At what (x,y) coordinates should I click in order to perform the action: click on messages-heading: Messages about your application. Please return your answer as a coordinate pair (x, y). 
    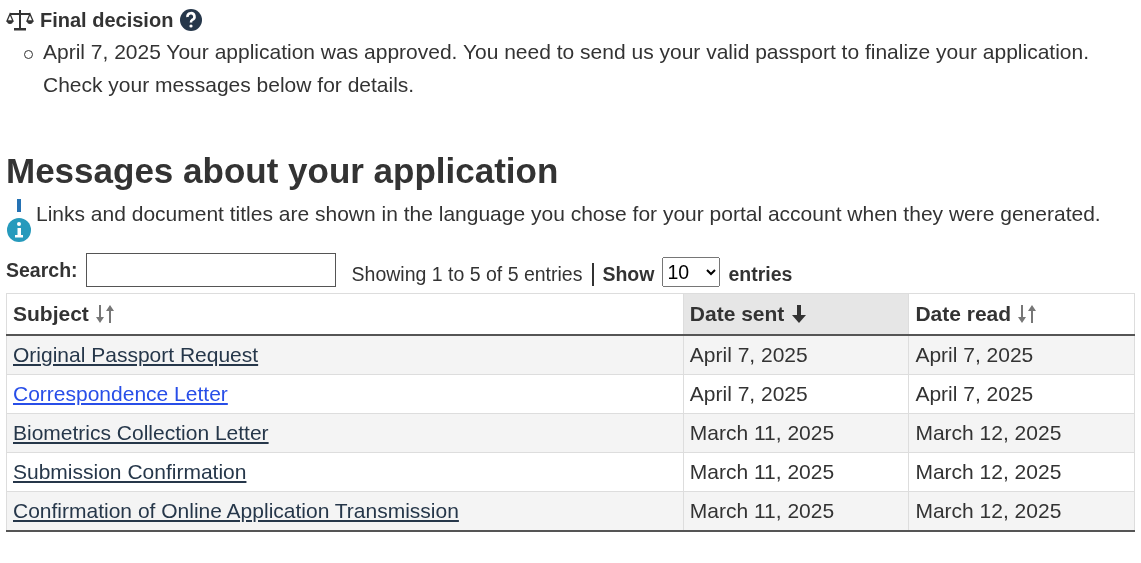
    Looking at the image, I should click on (283, 171).